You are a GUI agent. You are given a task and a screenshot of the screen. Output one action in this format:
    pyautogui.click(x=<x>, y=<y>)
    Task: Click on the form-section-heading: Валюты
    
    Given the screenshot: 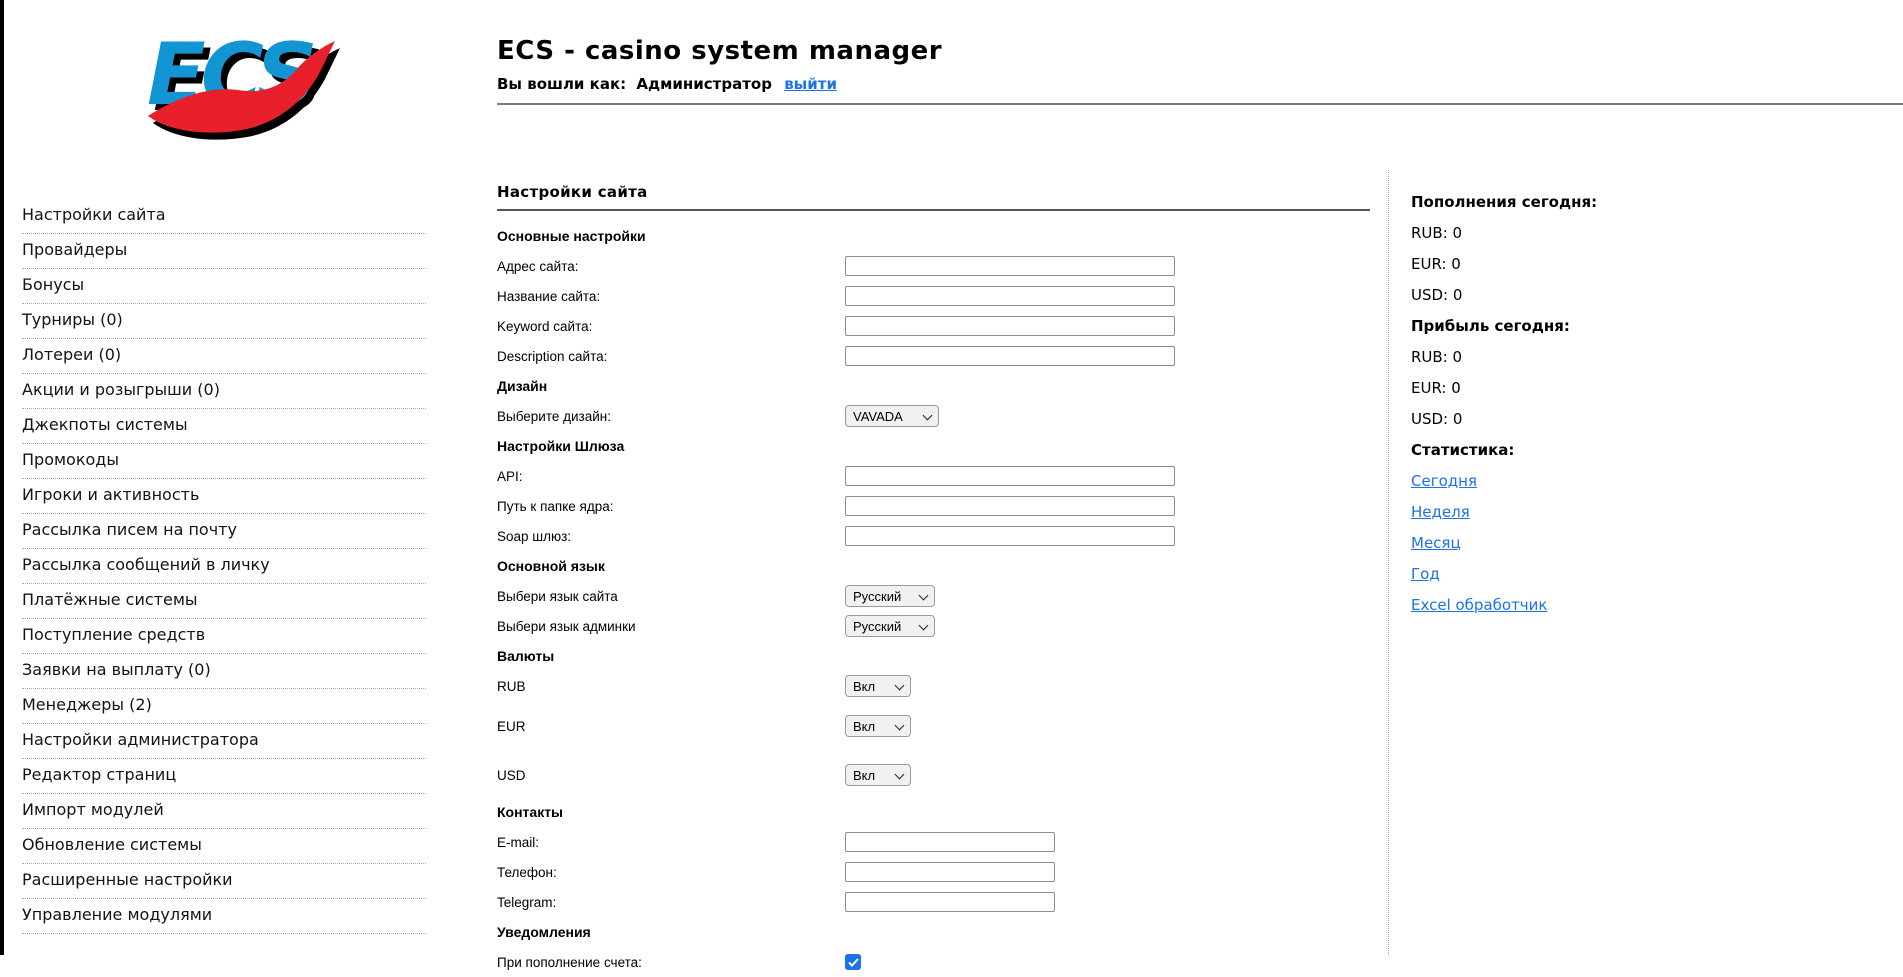 What is the action you would take?
    pyautogui.click(x=526, y=656)
    